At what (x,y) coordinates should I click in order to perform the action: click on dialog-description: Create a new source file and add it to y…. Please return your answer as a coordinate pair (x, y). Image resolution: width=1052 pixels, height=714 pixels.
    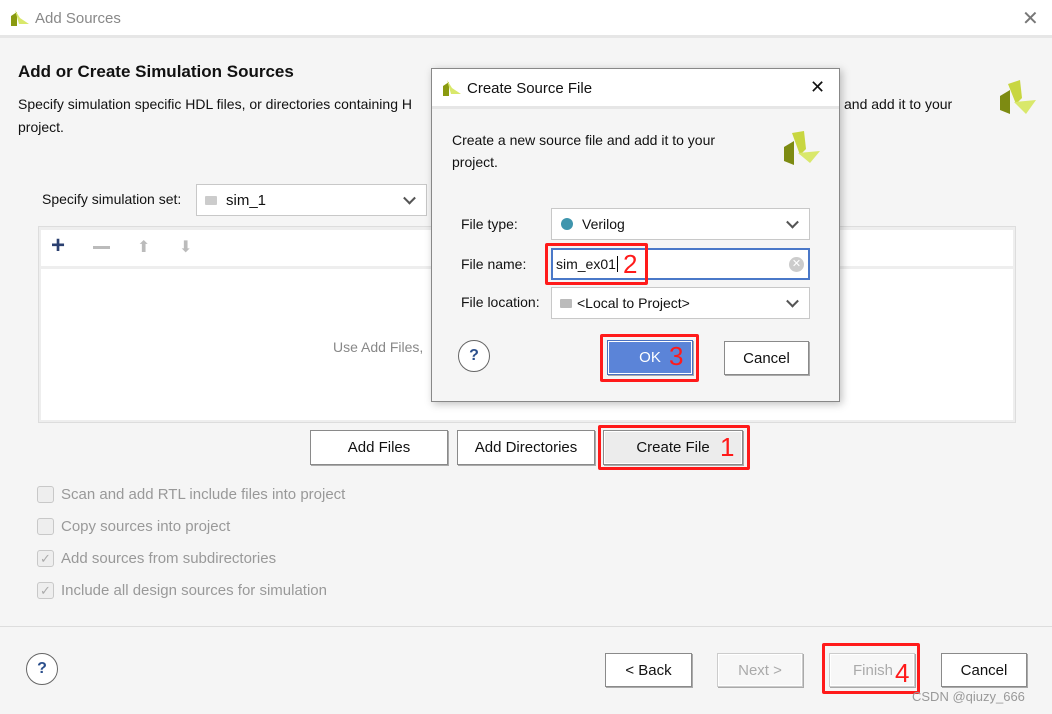
    Looking at the image, I should click on (584, 151).